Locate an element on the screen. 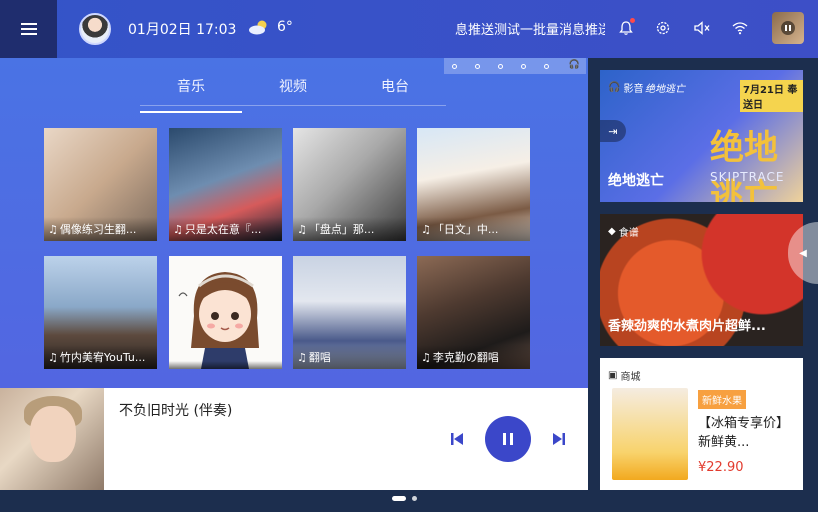  song-title: 不负旧时光 (伴奏) is located at coordinates (176, 411).